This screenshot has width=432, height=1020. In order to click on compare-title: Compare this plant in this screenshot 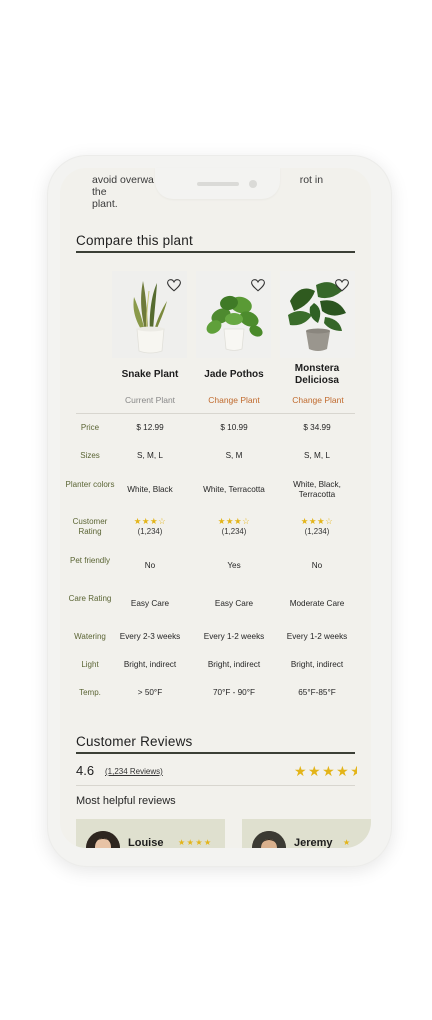, I will do `click(134, 240)`.